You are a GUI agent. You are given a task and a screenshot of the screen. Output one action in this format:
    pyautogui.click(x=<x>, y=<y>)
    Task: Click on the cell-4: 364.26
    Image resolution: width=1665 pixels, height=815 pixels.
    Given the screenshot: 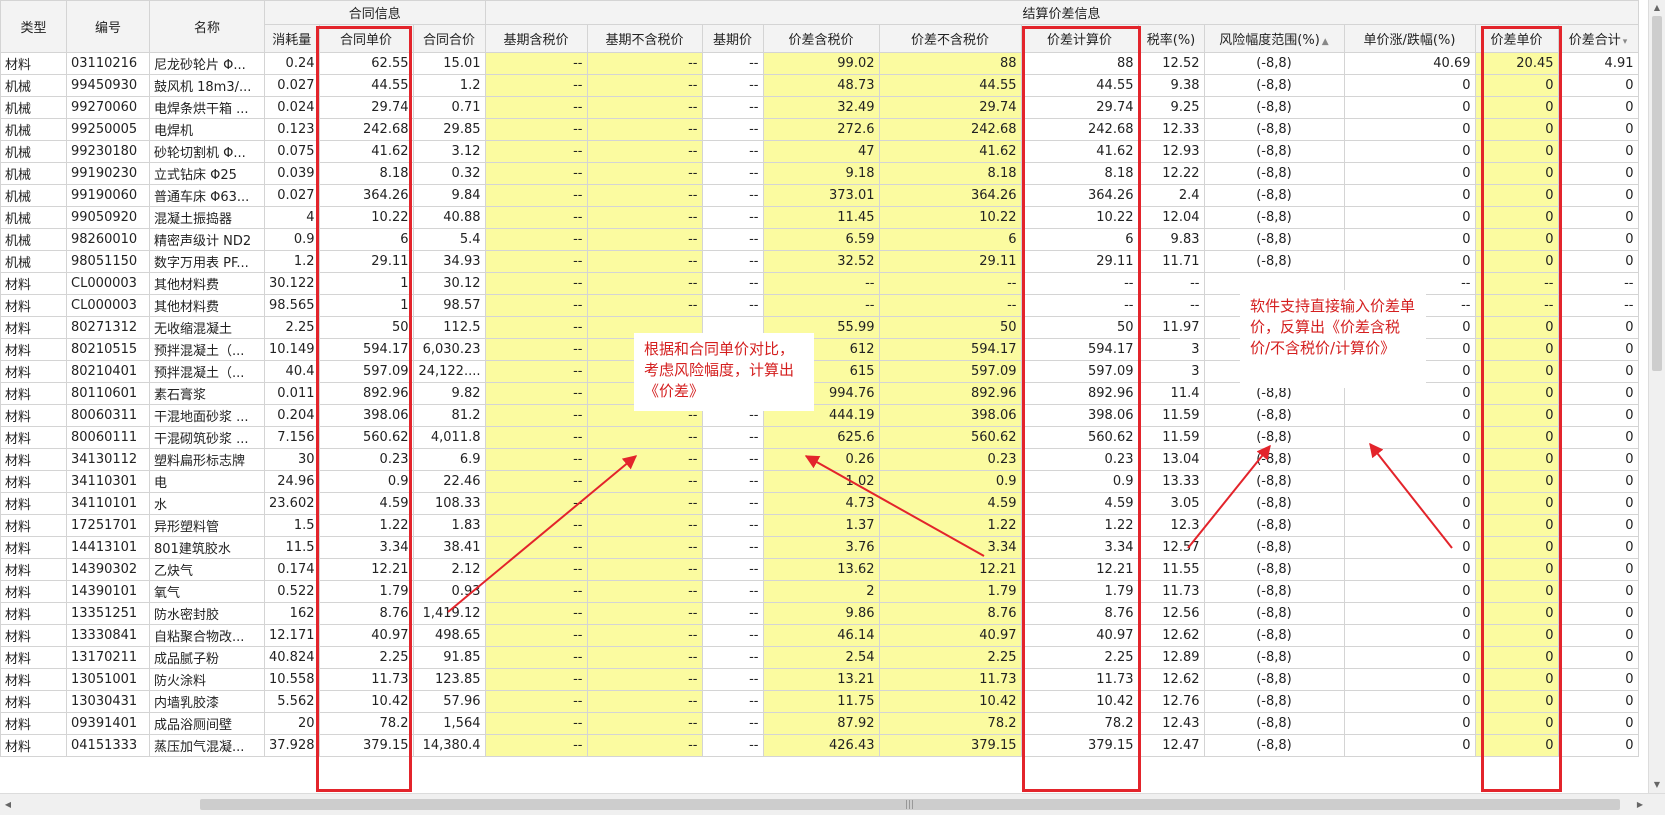 What is the action you would take?
    pyautogui.click(x=366, y=195)
    